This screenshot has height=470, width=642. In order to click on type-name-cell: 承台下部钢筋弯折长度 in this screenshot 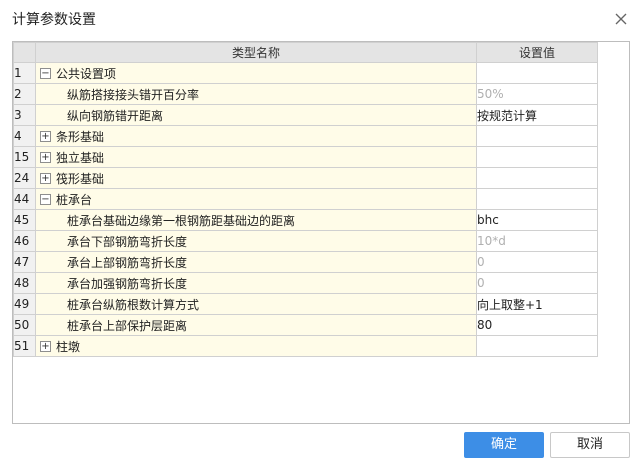, I will do `click(256, 241)`.